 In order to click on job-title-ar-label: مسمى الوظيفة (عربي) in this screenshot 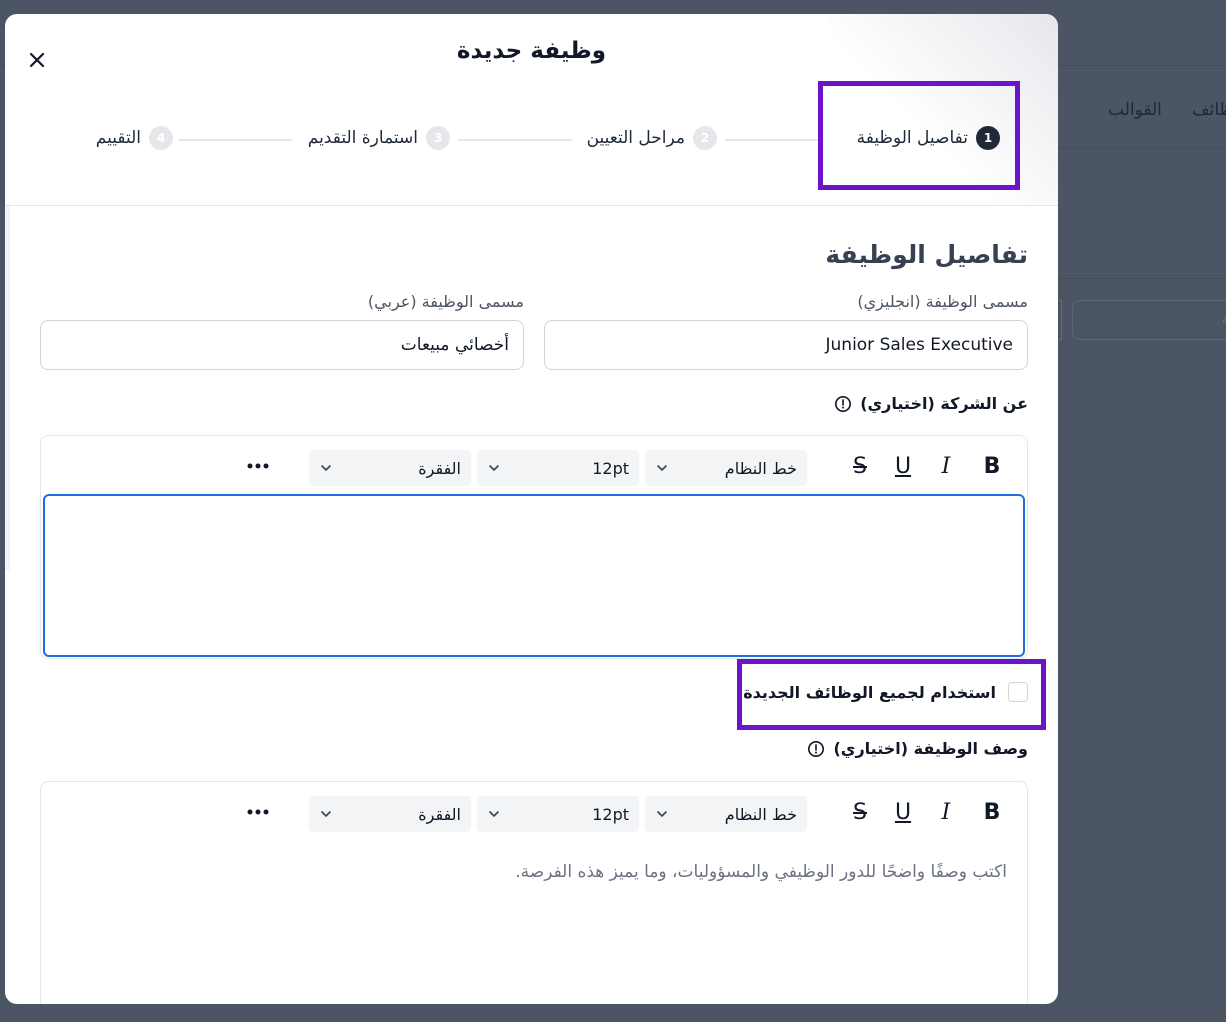, I will do `click(445, 301)`.